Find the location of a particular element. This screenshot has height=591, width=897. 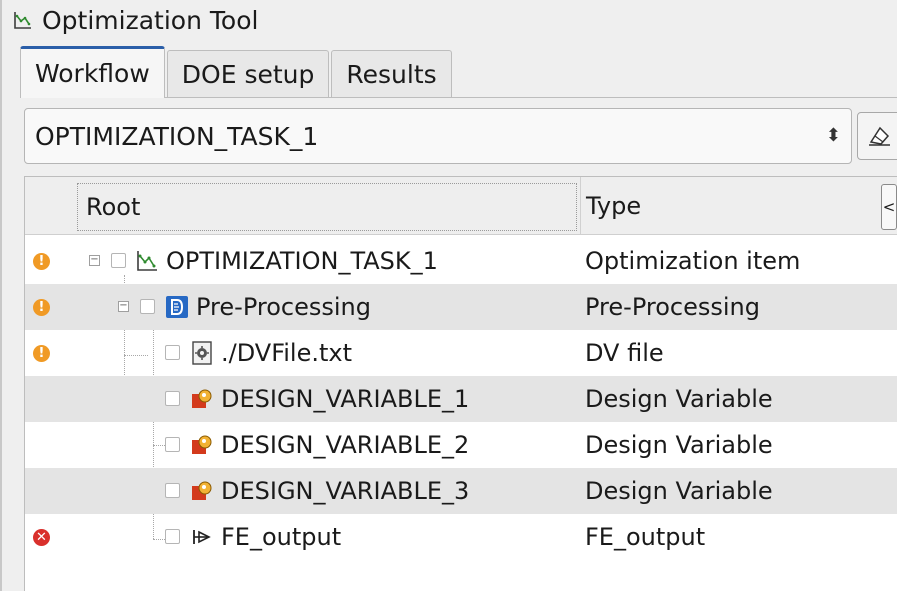

column-header-type: Type is located at coordinates (610, 206).